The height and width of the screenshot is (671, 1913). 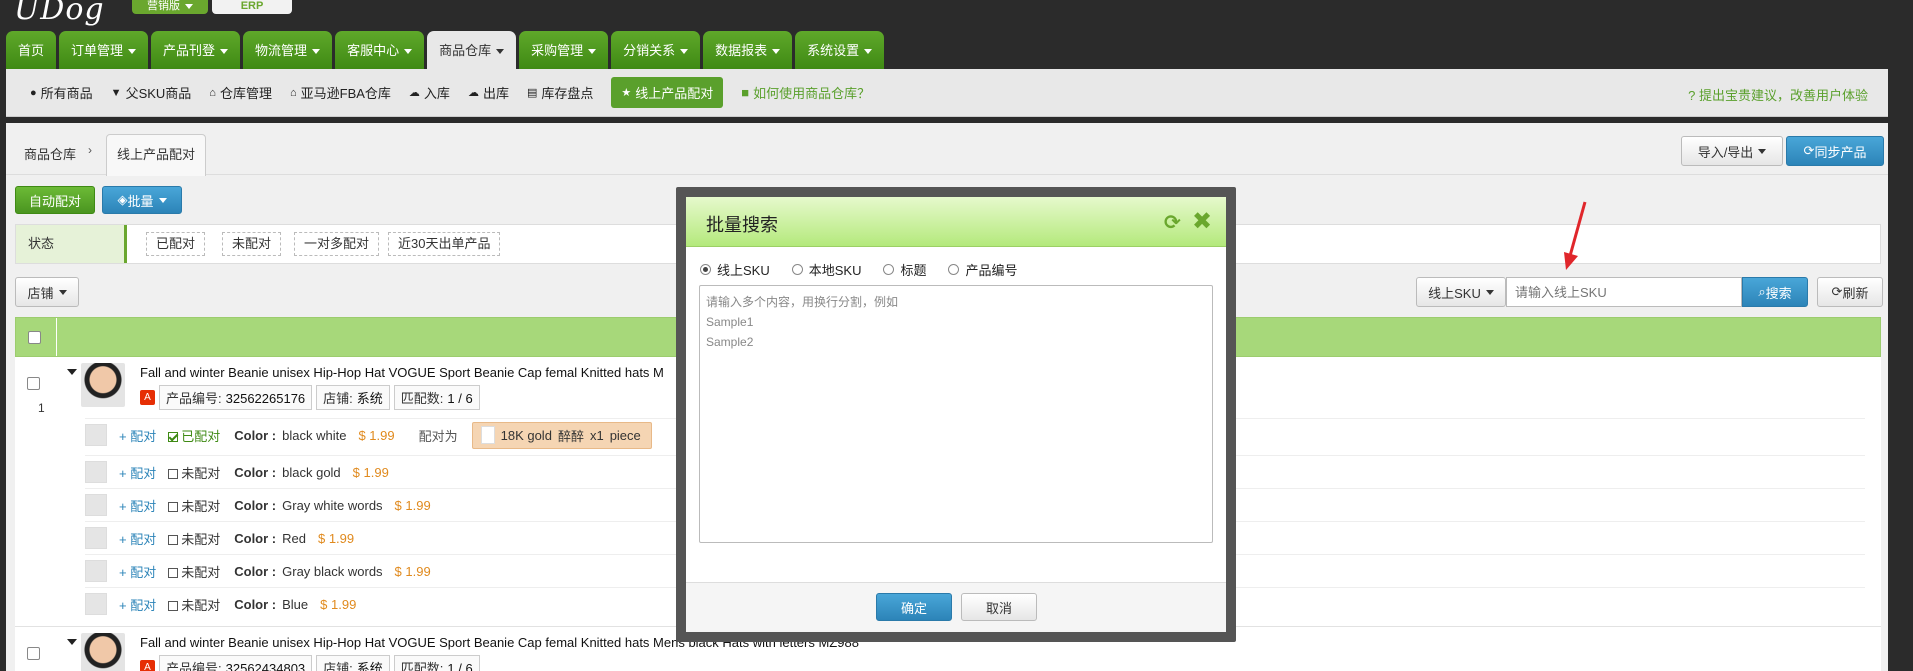 I want to click on confirm-button: 确定, so click(x=914, y=607).